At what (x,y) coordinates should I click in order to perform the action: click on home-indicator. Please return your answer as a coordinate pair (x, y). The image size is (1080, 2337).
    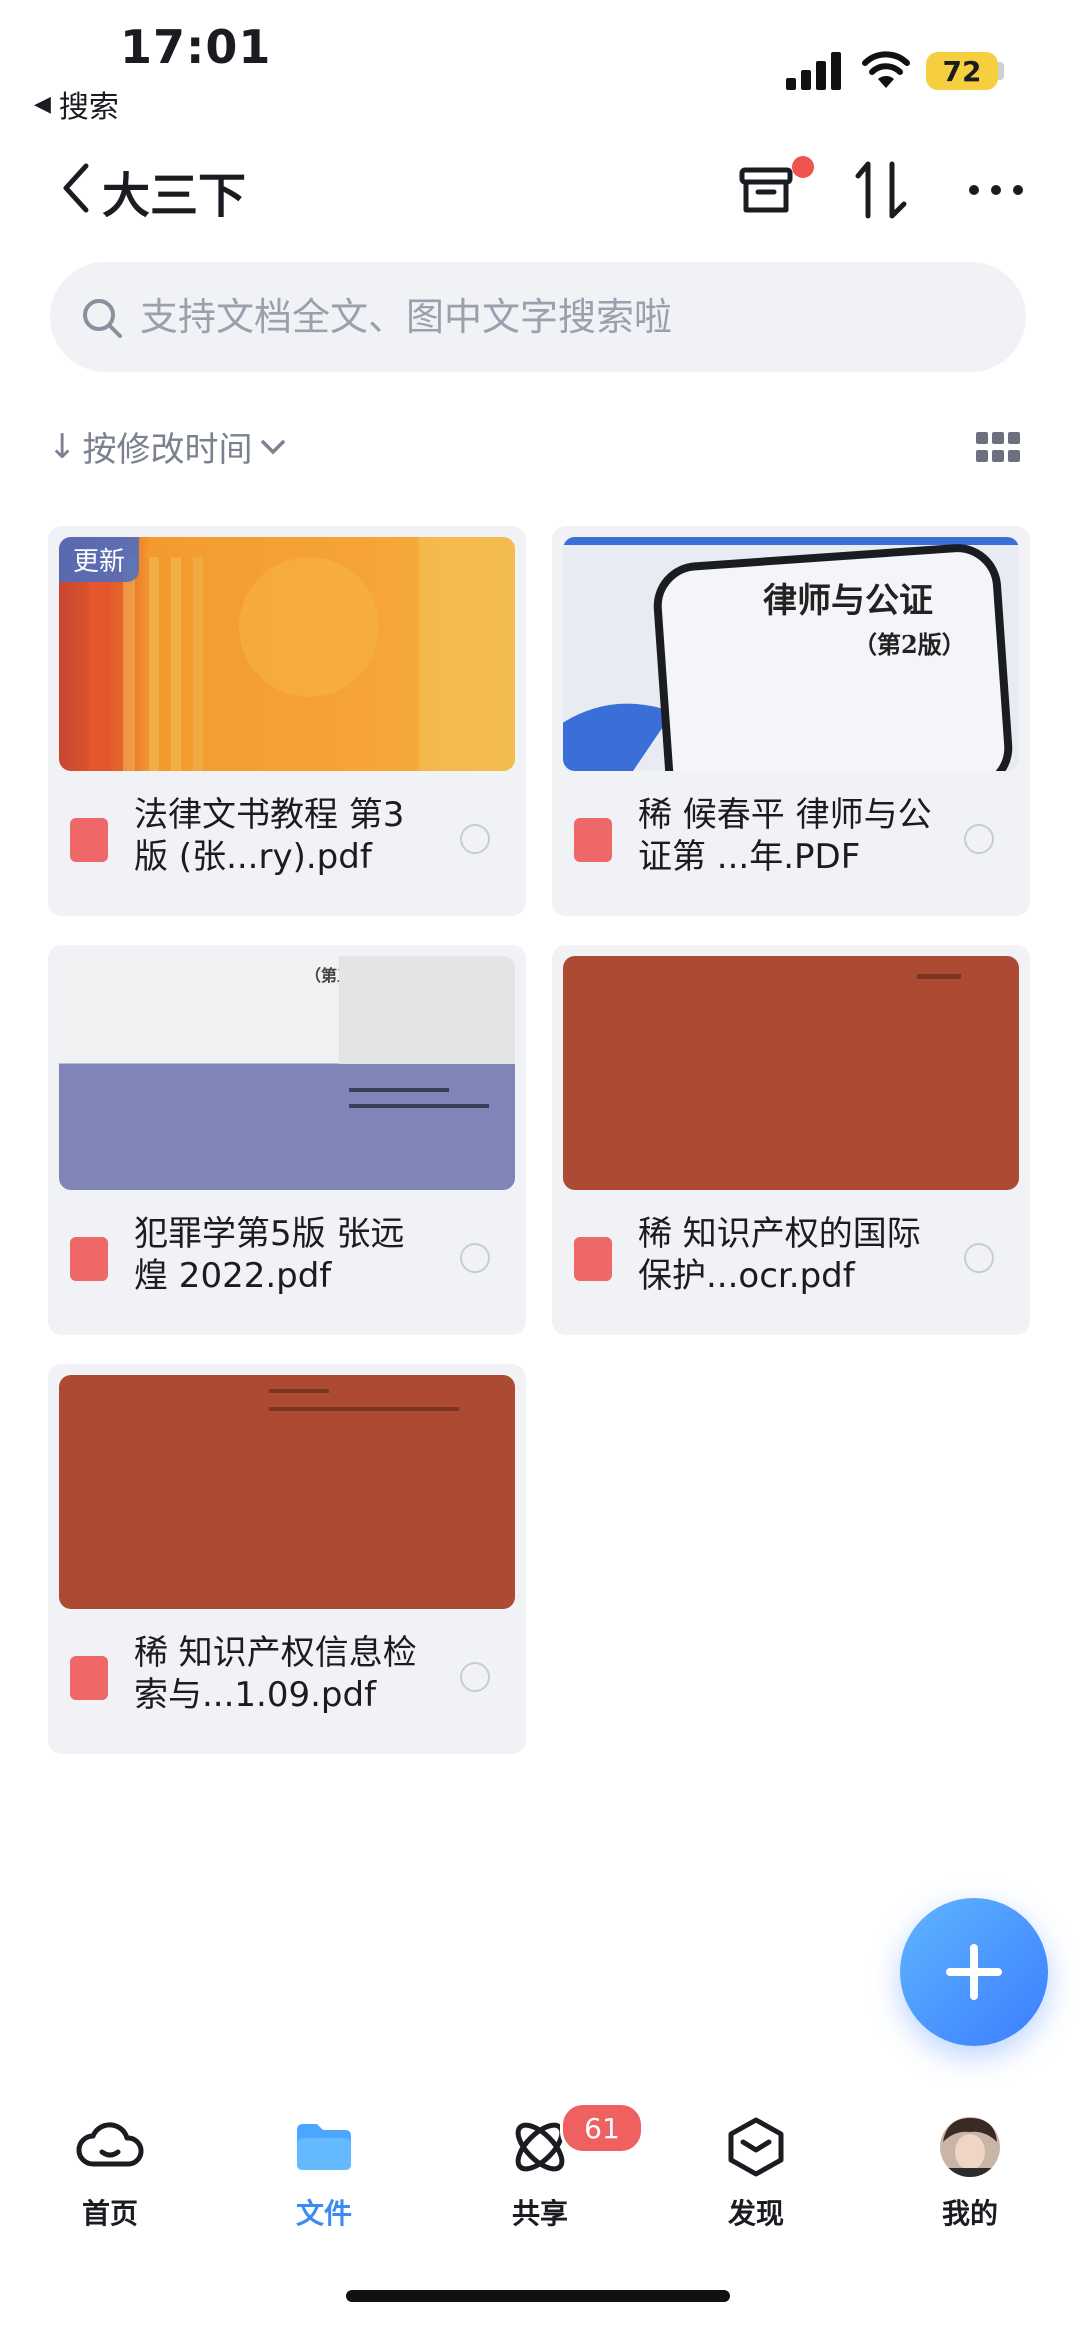
    Looking at the image, I should click on (538, 2296).